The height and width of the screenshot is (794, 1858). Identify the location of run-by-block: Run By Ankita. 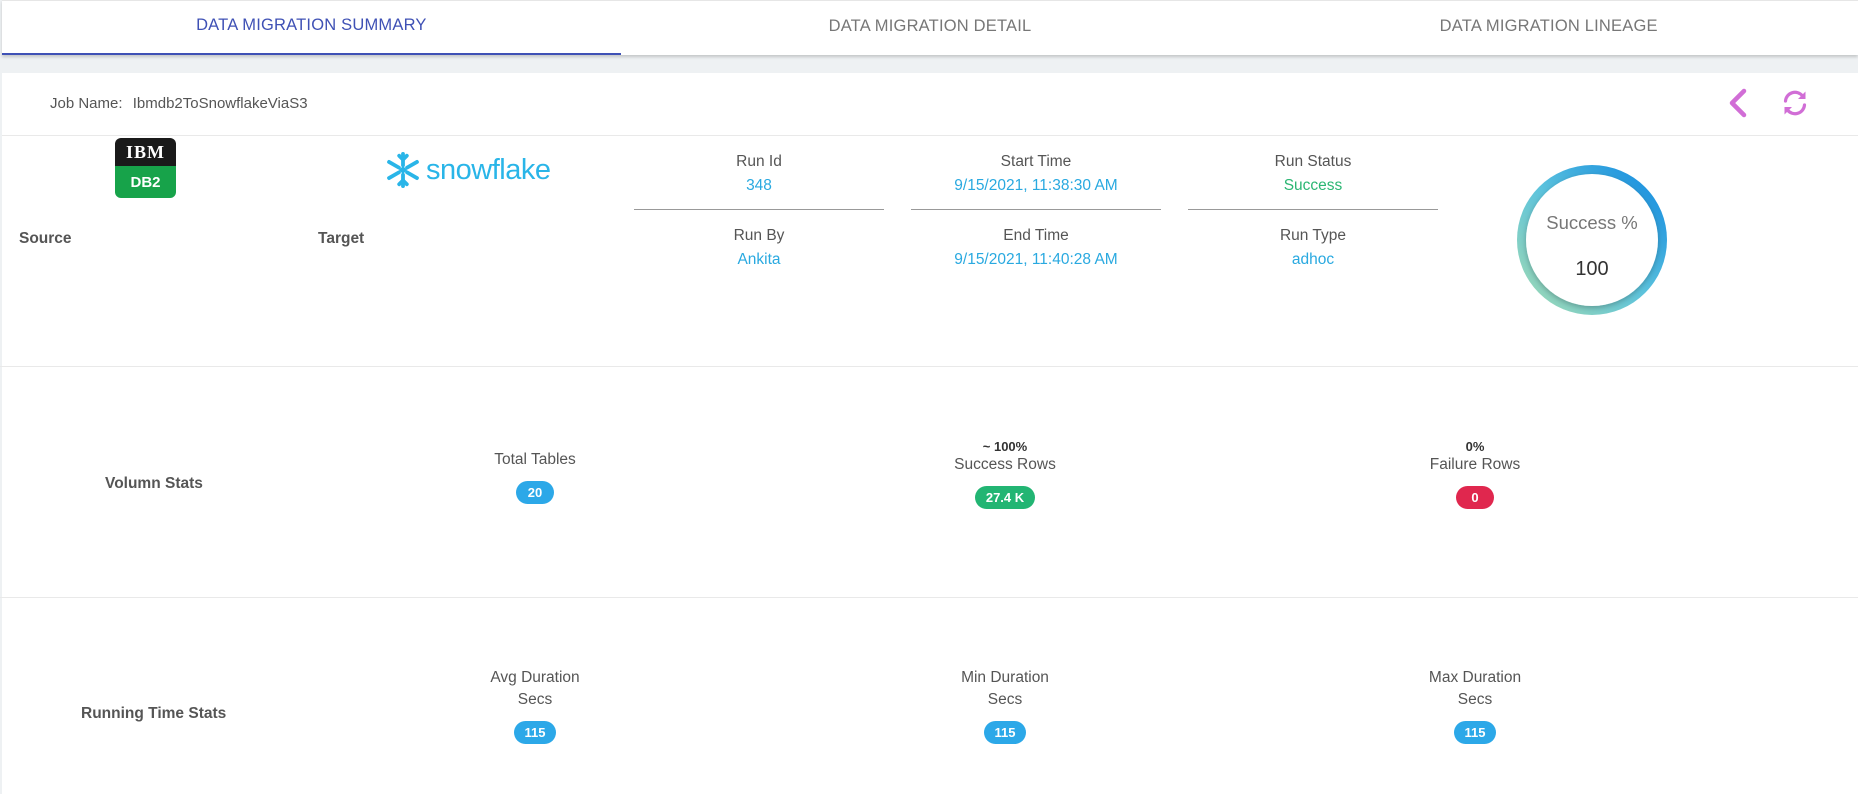
(759, 248).